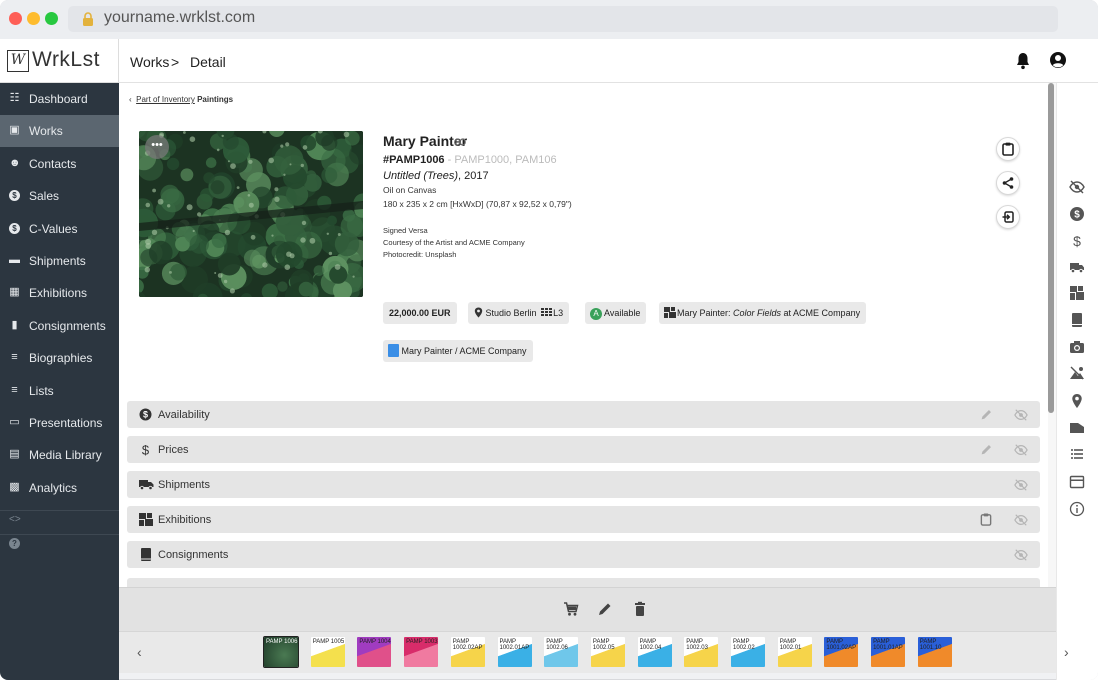 Image resolution: width=1098 pixels, height=680 pixels. What do you see at coordinates (59, 511) in the screenshot?
I see `sidebar-divider` at bounding box center [59, 511].